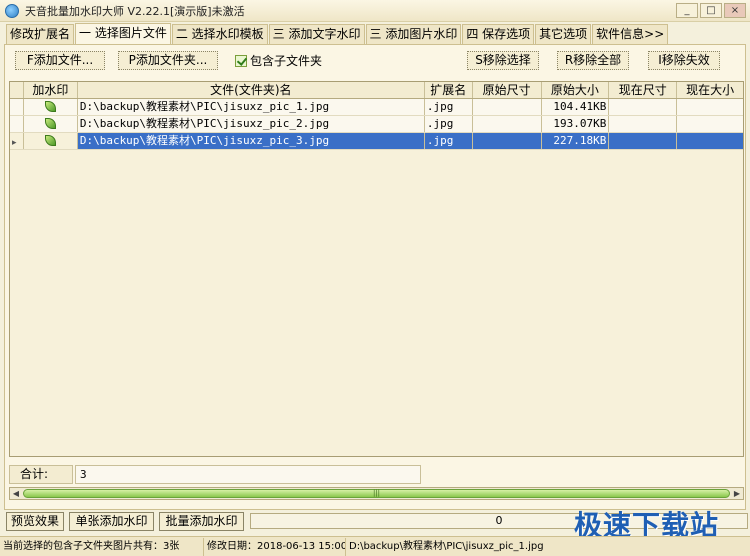 The image size is (750, 556). I want to click on scroll-left-icon: ◀, so click(16, 493).